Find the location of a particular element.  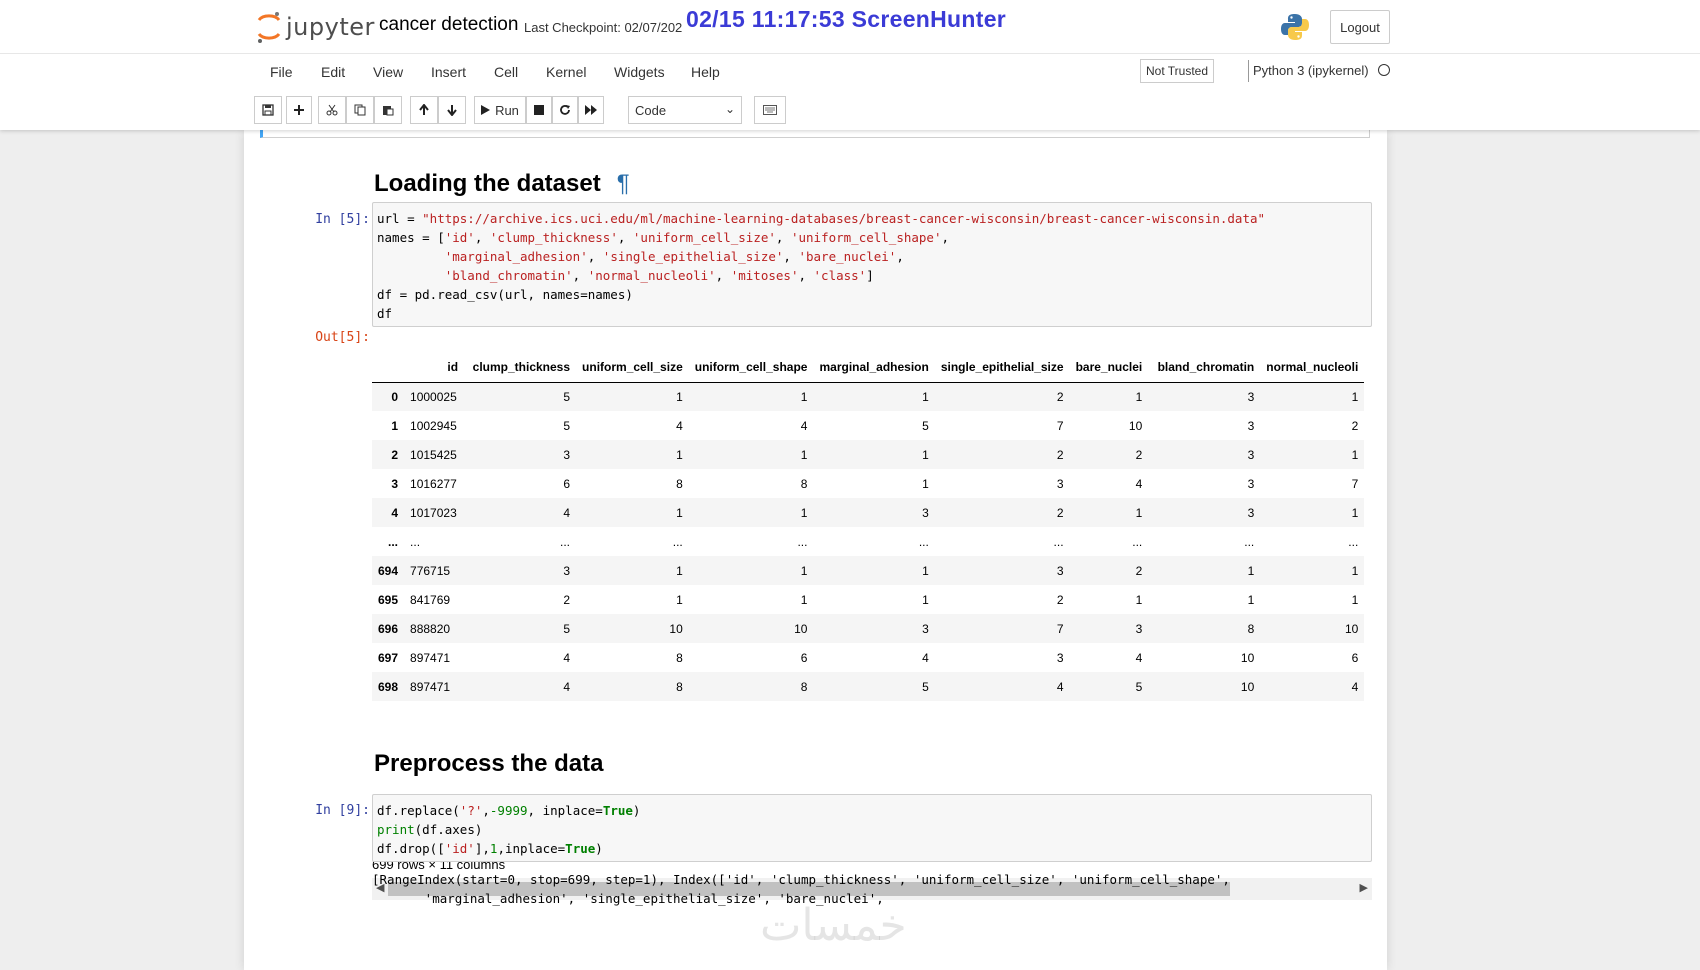

notebook-title: cancer detection is located at coordinates (448, 25).